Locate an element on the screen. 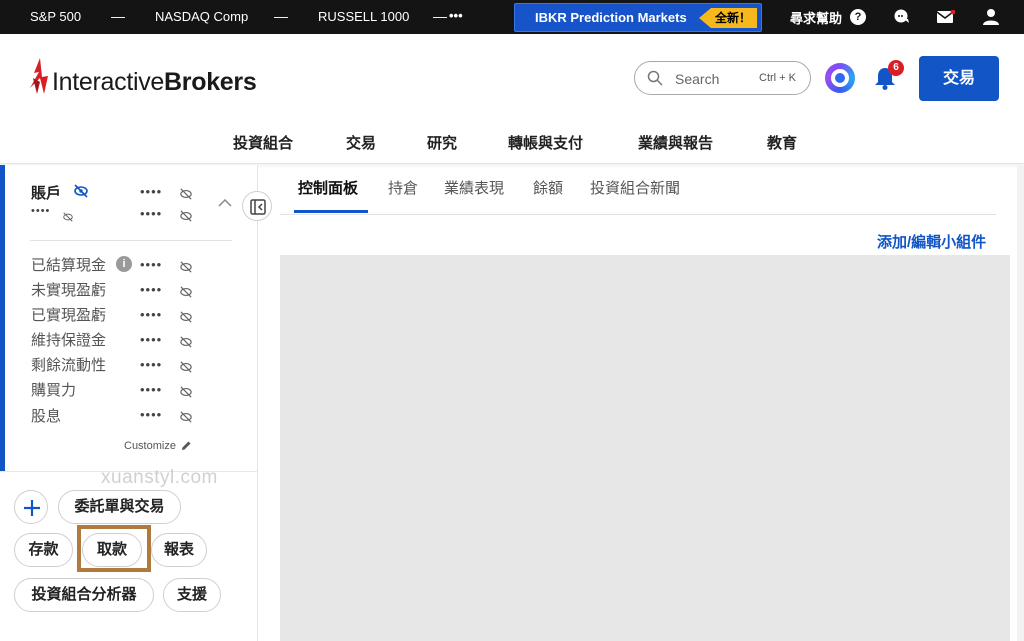  help-link: 尋求幫助 is located at coordinates (816, 17).